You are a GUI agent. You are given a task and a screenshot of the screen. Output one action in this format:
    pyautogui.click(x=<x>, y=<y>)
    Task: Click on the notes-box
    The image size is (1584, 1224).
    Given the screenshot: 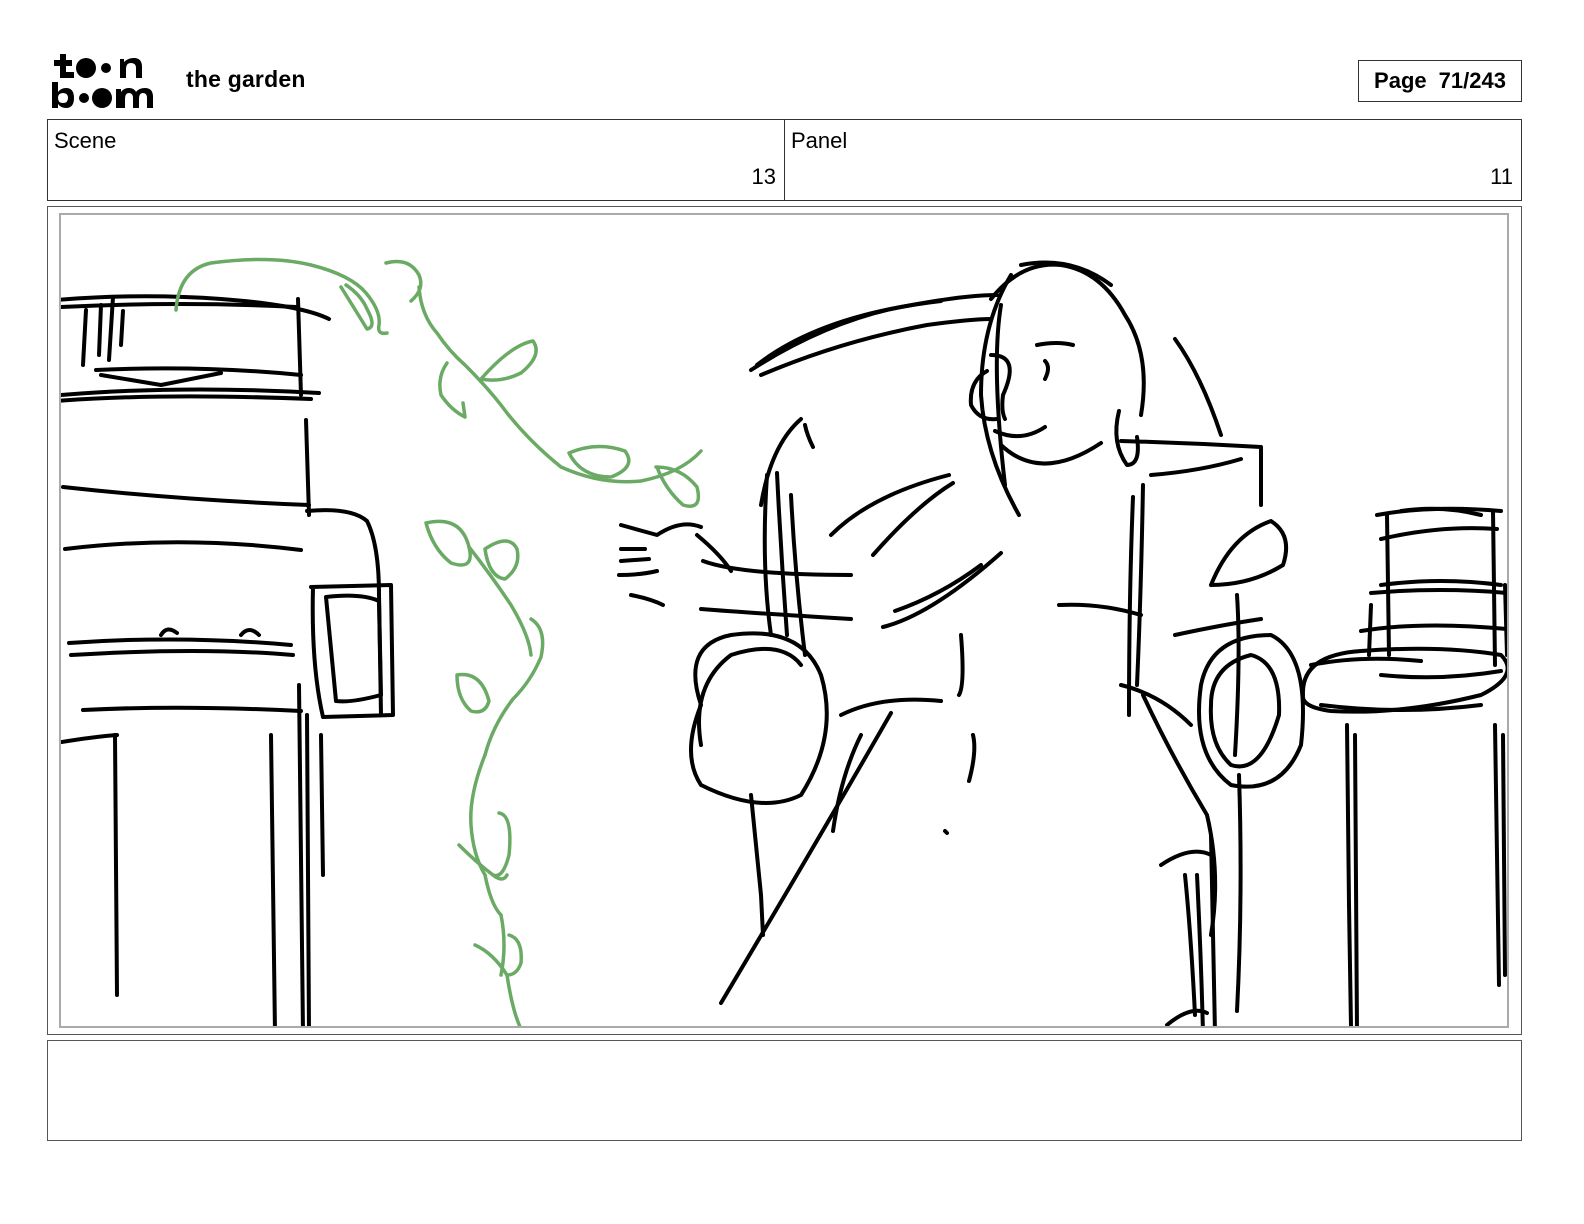 What is the action you would take?
    pyautogui.click(x=784, y=1090)
    